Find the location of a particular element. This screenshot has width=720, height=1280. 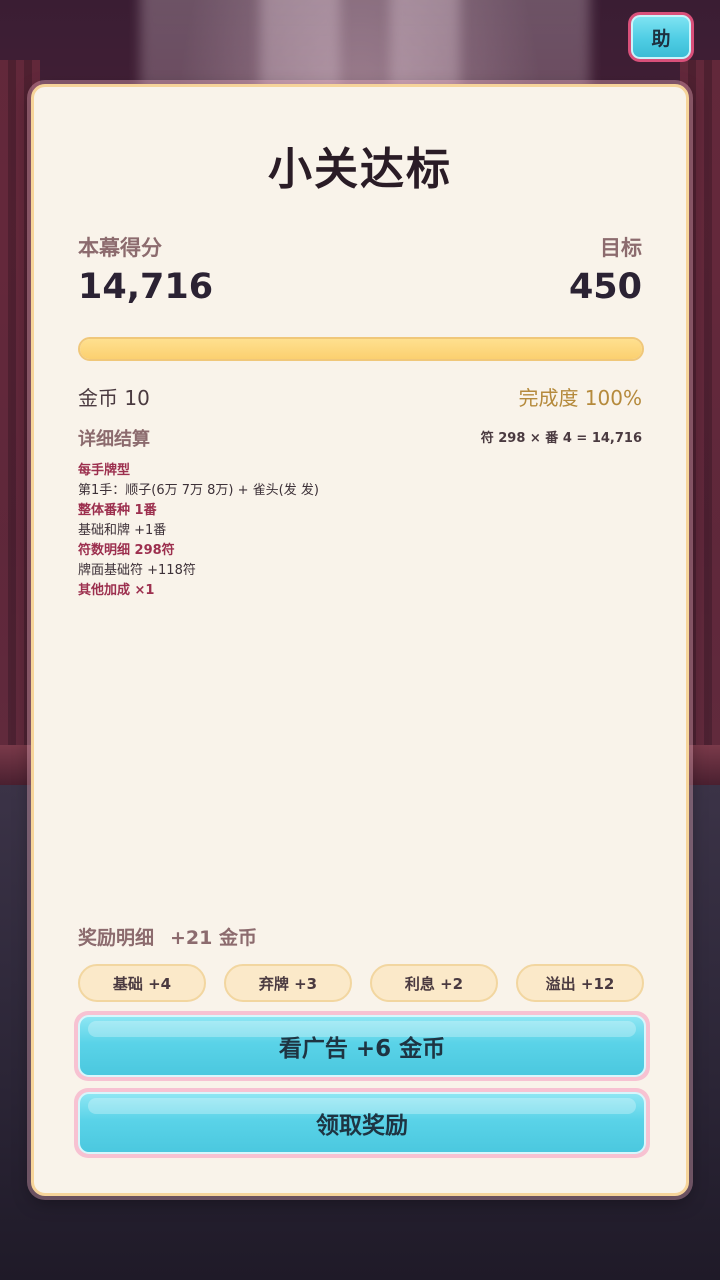

progress-bar-fill is located at coordinates (361, 349).